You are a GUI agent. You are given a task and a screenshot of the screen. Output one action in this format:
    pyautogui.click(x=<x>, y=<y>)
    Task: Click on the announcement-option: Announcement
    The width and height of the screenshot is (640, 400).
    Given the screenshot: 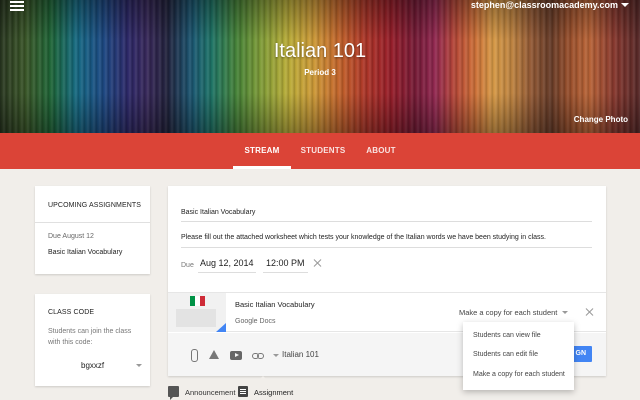 What is the action you would take?
    pyautogui.click(x=210, y=392)
    